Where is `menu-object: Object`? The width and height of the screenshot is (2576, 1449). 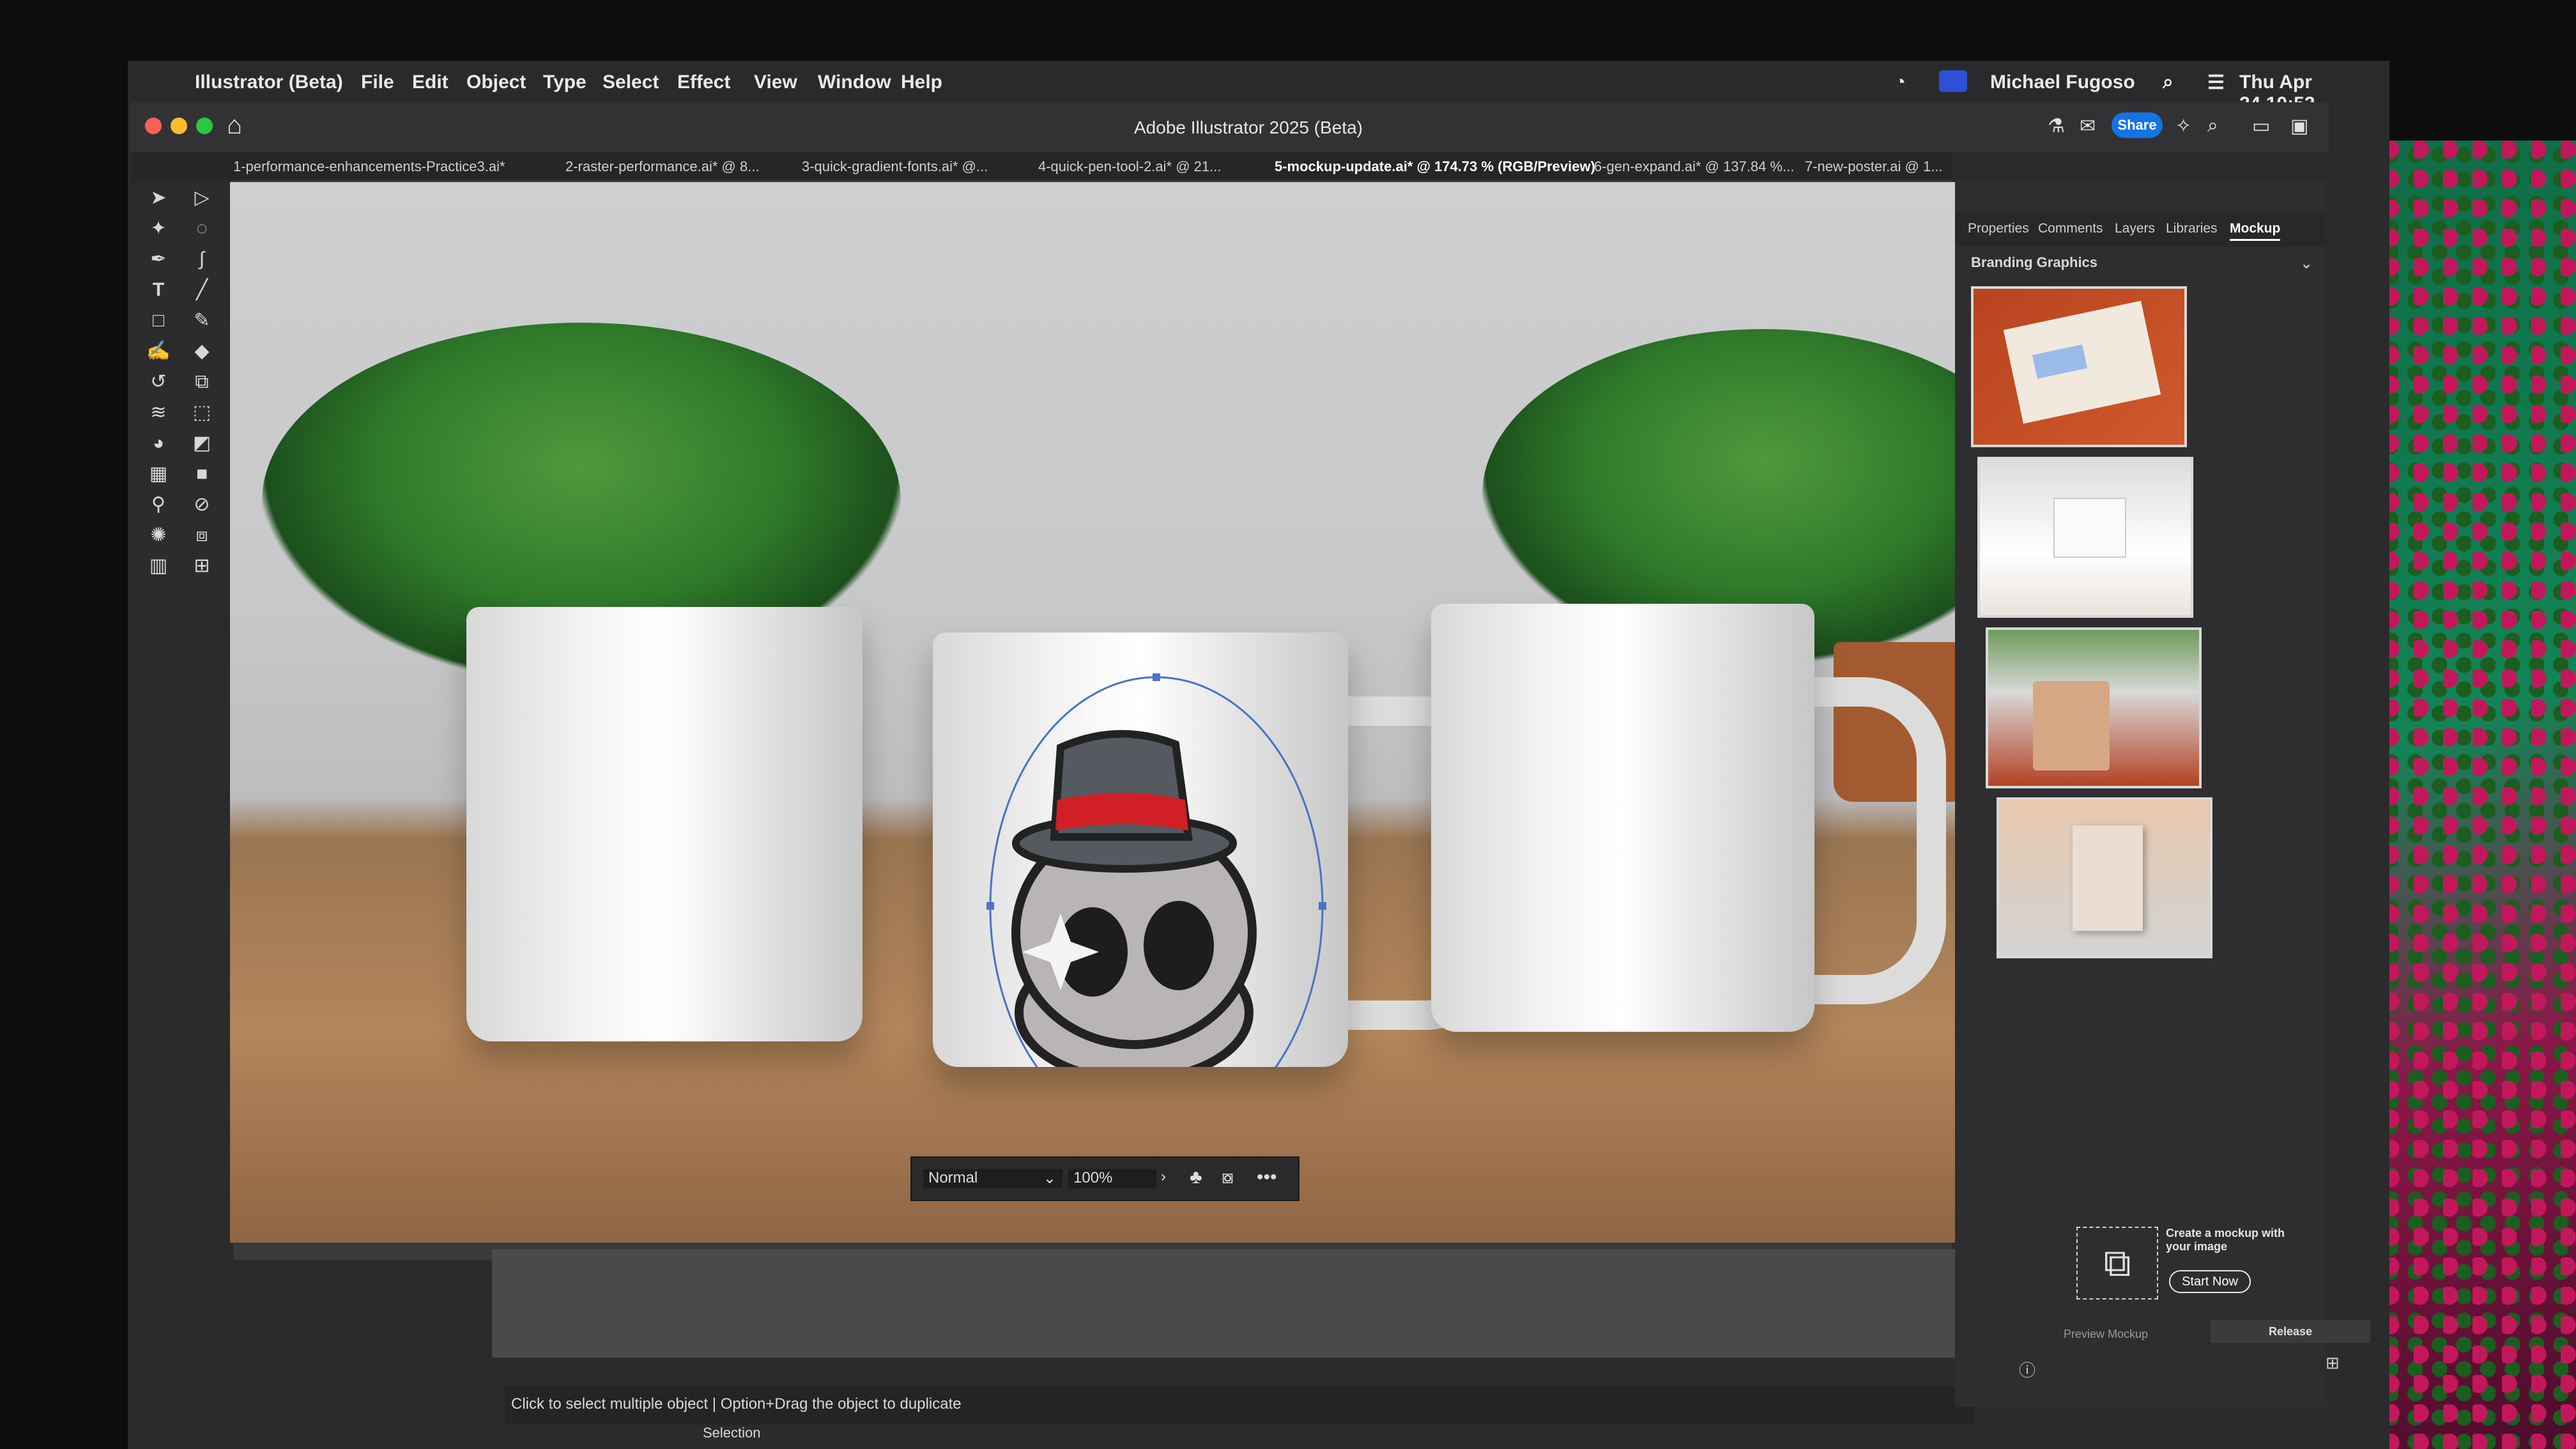
menu-object: Object is located at coordinates (496, 82).